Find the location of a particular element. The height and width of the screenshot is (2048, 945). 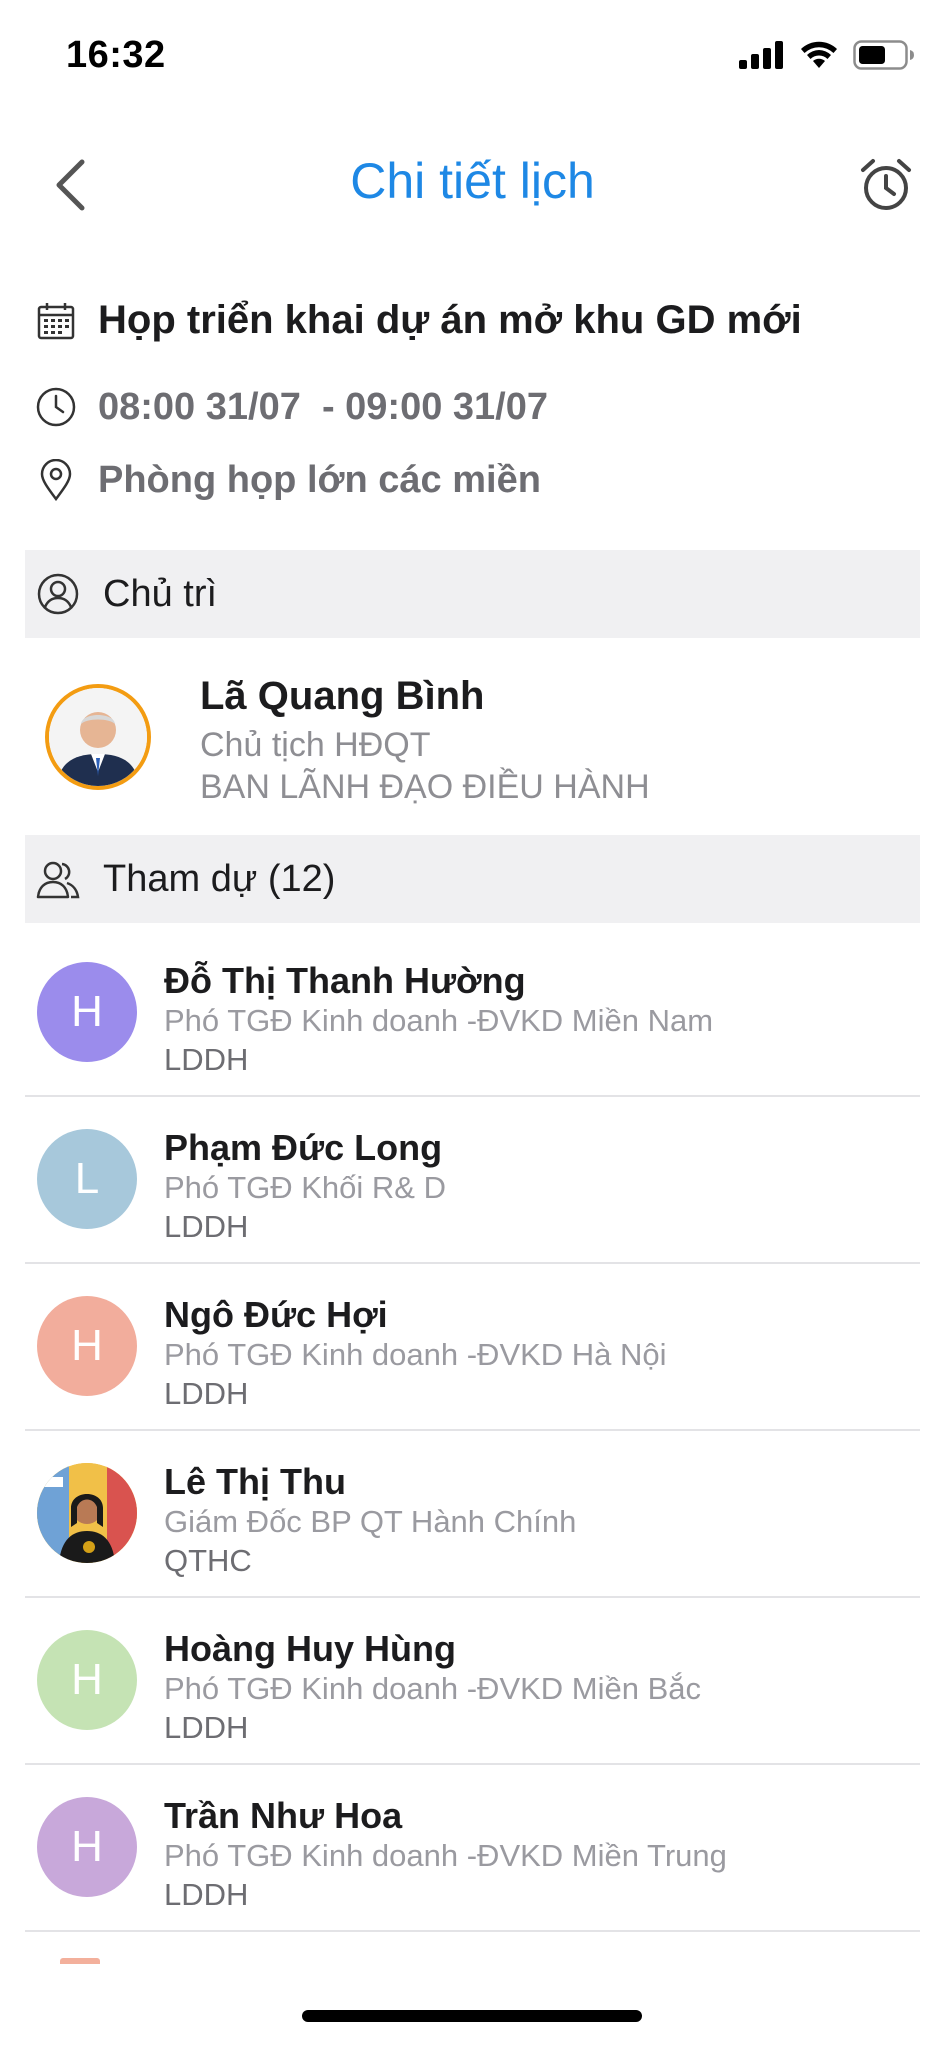

event-location: Phòng họp lớn các miền is located at coordinates (319, 479).